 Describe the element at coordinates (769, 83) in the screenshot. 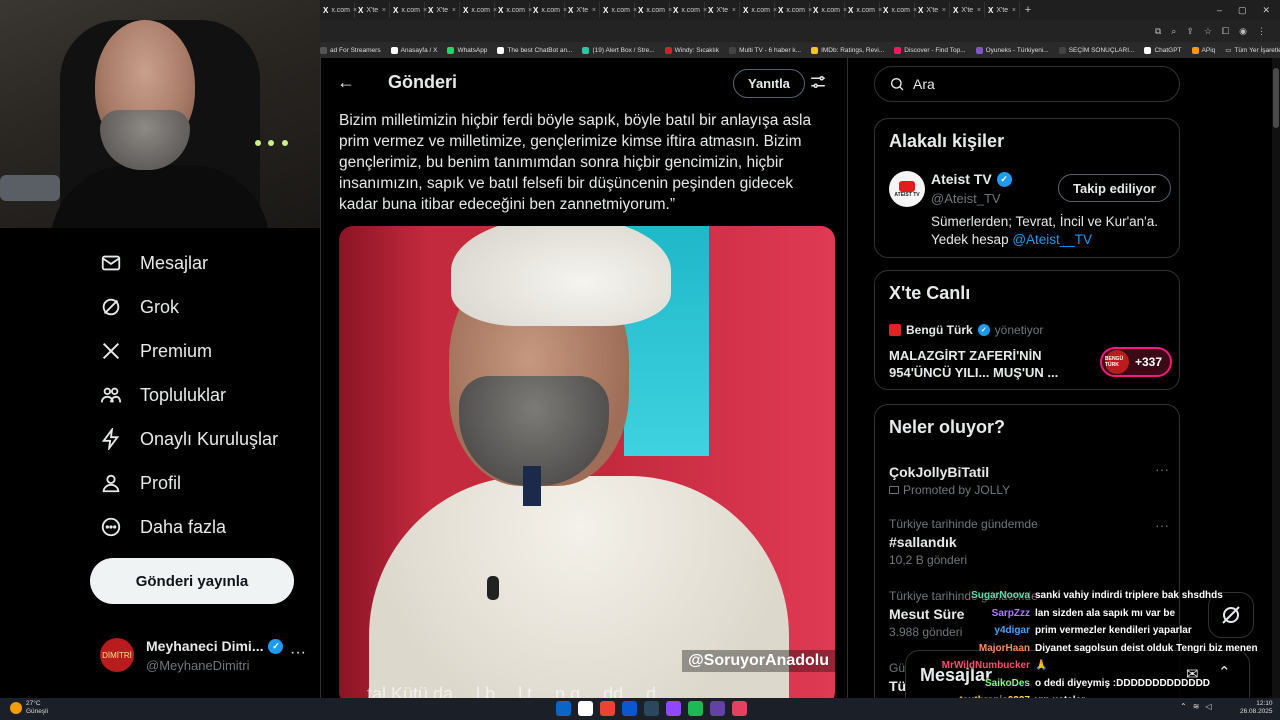

I see `reply-button: Yanıtla` at that location.